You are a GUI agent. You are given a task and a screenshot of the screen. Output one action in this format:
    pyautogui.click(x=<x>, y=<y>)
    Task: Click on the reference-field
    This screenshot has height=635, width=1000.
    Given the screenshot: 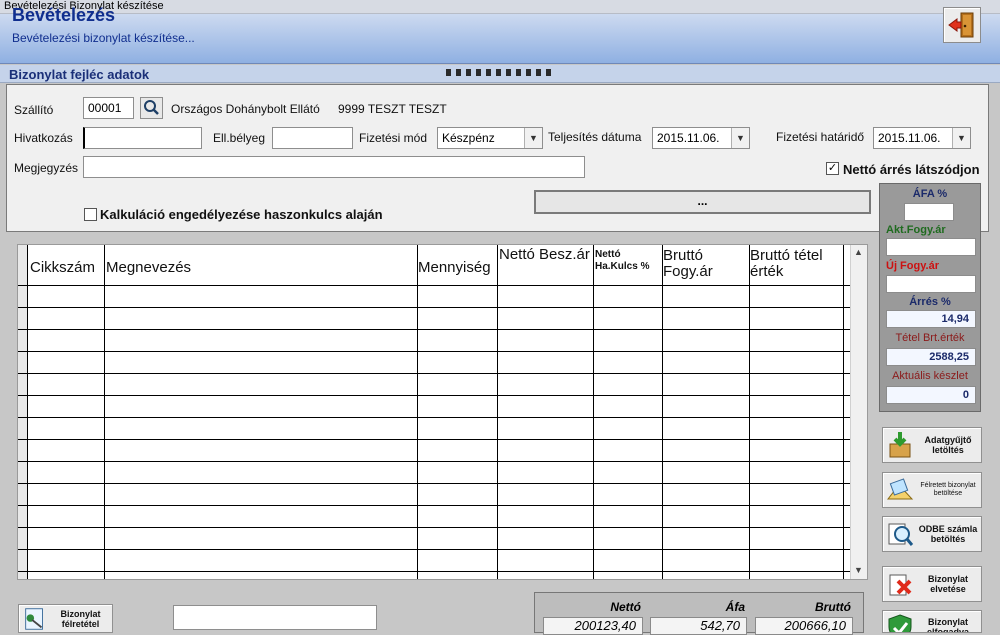 What is the action you would take?
    pyautogui.click(x=142, y=138)
    